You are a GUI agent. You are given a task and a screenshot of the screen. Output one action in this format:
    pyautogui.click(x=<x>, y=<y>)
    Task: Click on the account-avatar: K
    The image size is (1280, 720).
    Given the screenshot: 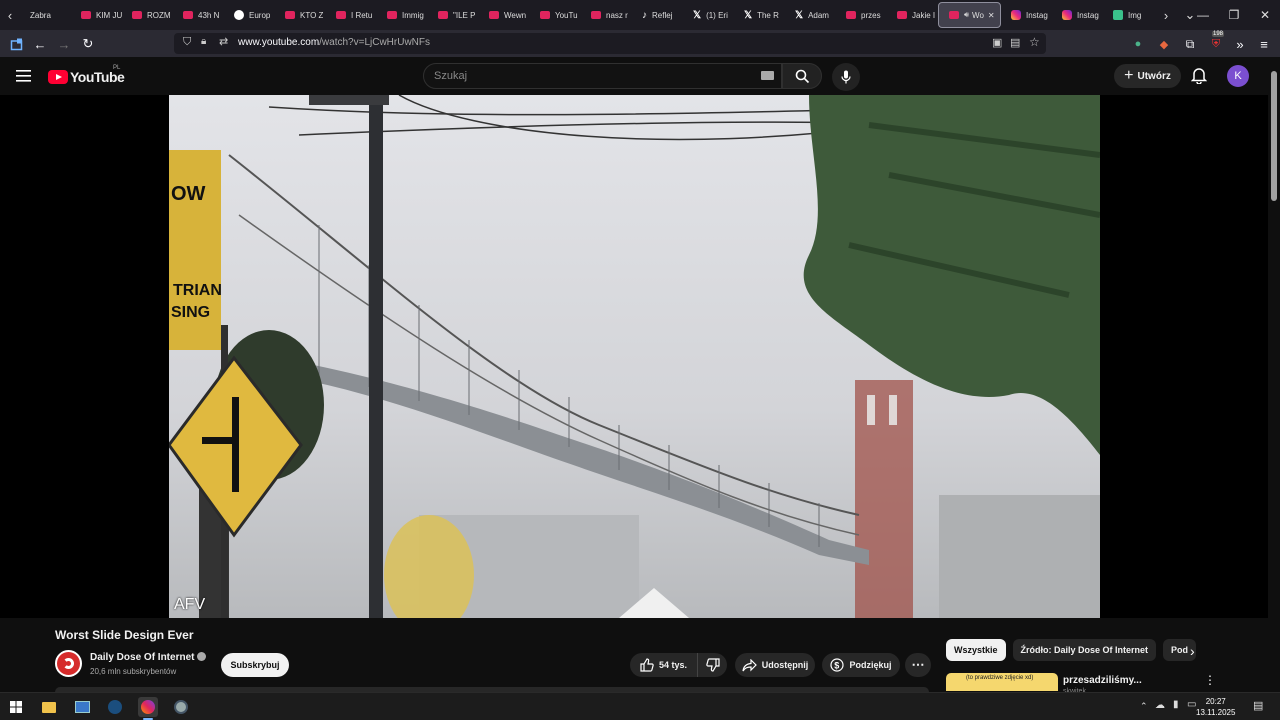 What is the action you would take?
    pyautogui.click(x=1238, y=76)
    